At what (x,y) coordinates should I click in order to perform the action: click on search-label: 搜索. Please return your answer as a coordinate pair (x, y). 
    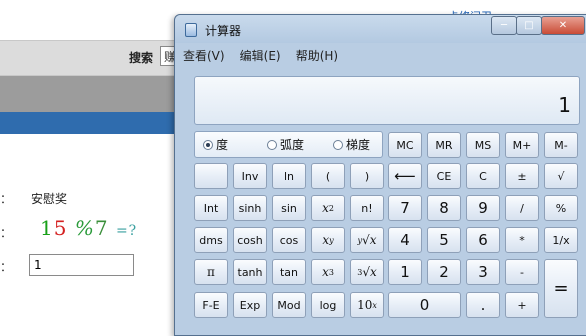
    Looking at the image, I should click on (141, 58).